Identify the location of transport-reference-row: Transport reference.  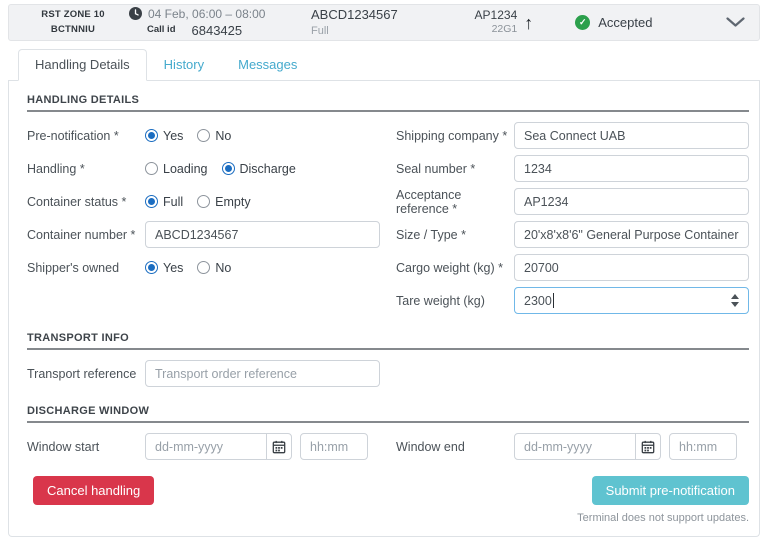
(203, 373).